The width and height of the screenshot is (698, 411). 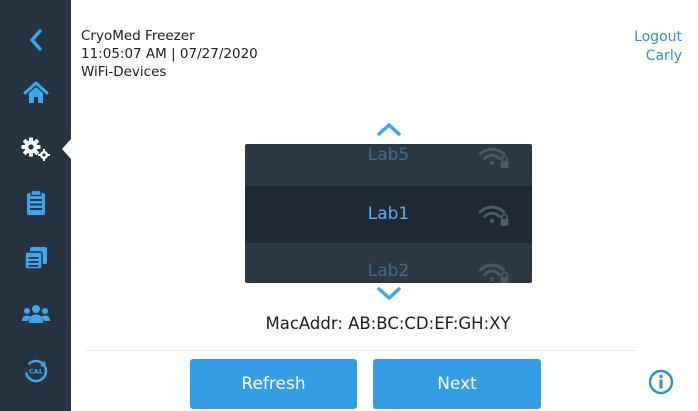 I want to click on next-button: Next, so click(x=457, y=384).